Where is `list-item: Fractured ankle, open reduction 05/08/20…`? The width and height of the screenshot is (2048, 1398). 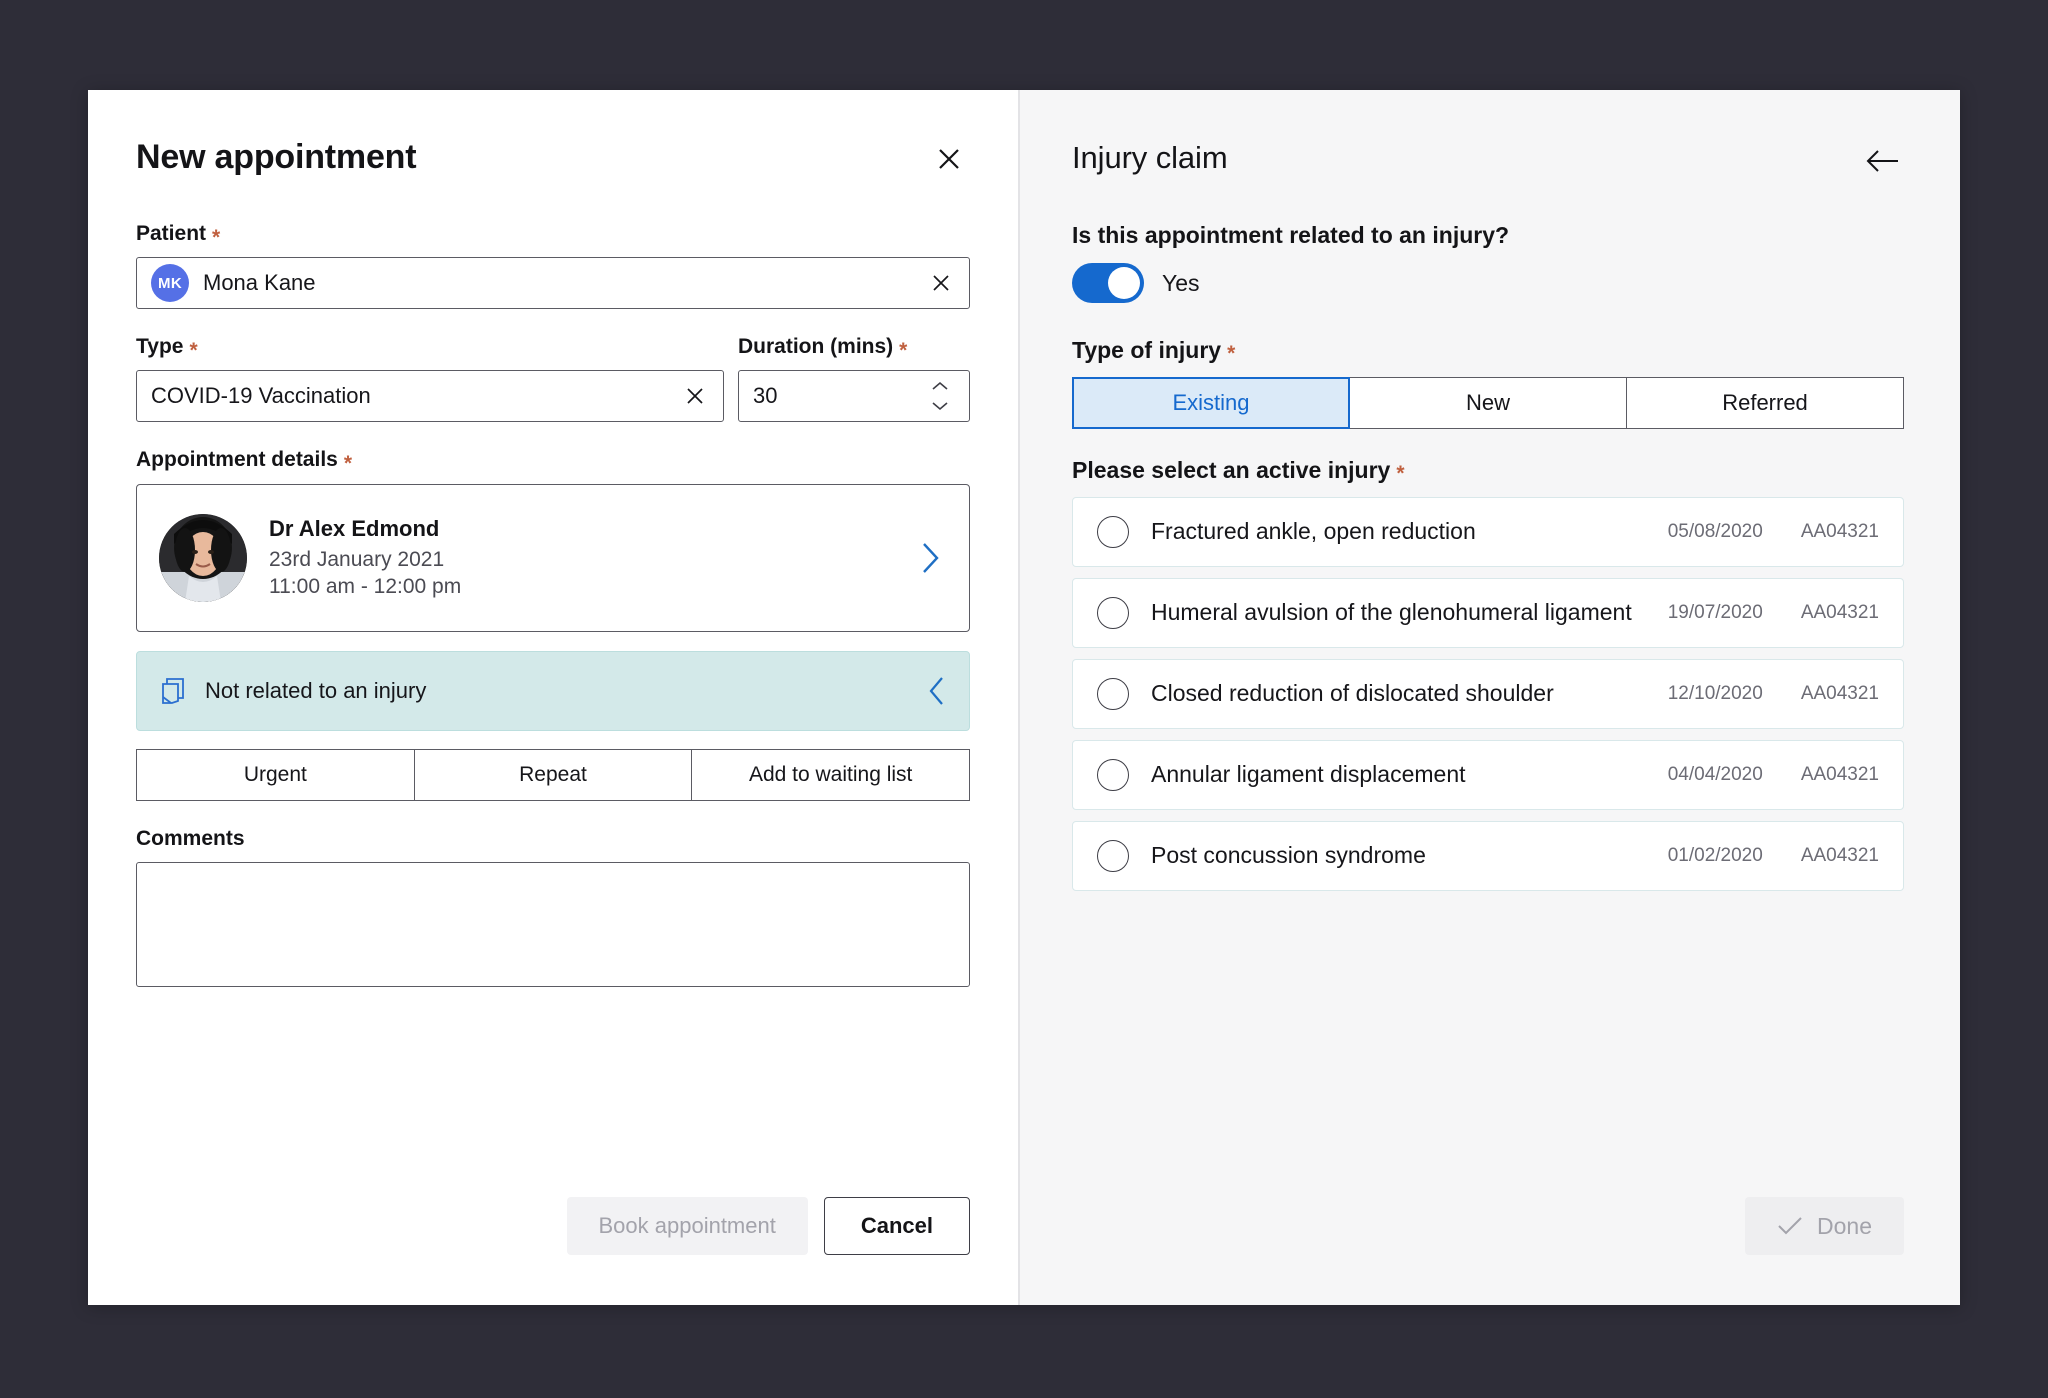
list-item: Fractured ankle, open reduction 05/08/20… is located at coordinates (1488, 532).